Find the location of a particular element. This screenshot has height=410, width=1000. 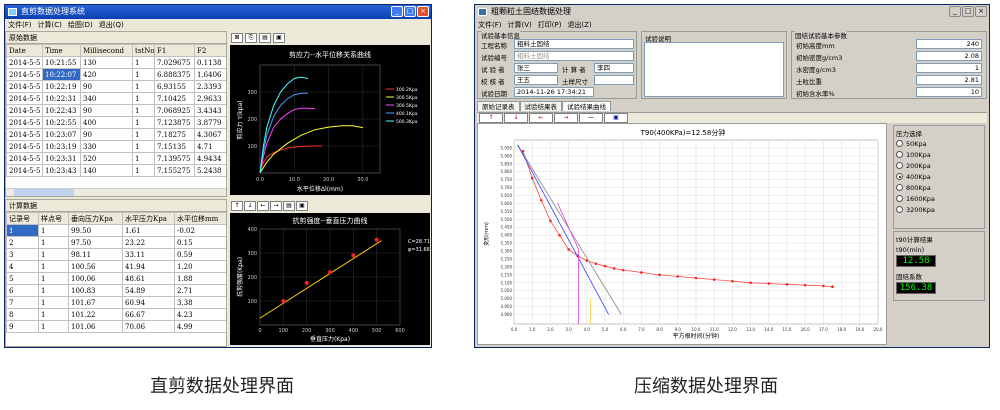

calc-cell: 48.61 is located at coordinates (148, 278).